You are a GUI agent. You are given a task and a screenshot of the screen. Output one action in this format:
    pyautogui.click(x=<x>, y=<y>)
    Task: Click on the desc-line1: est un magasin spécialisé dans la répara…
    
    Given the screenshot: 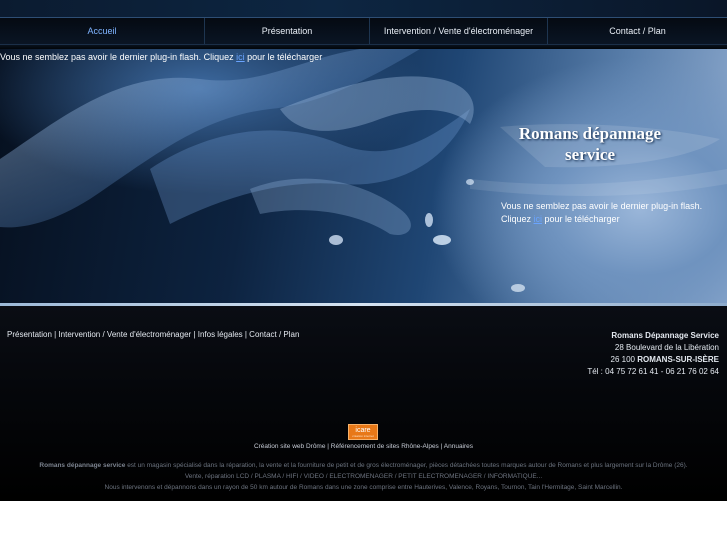 What is the action you would take?
    pyautogui.click(x=406, y=465)
    